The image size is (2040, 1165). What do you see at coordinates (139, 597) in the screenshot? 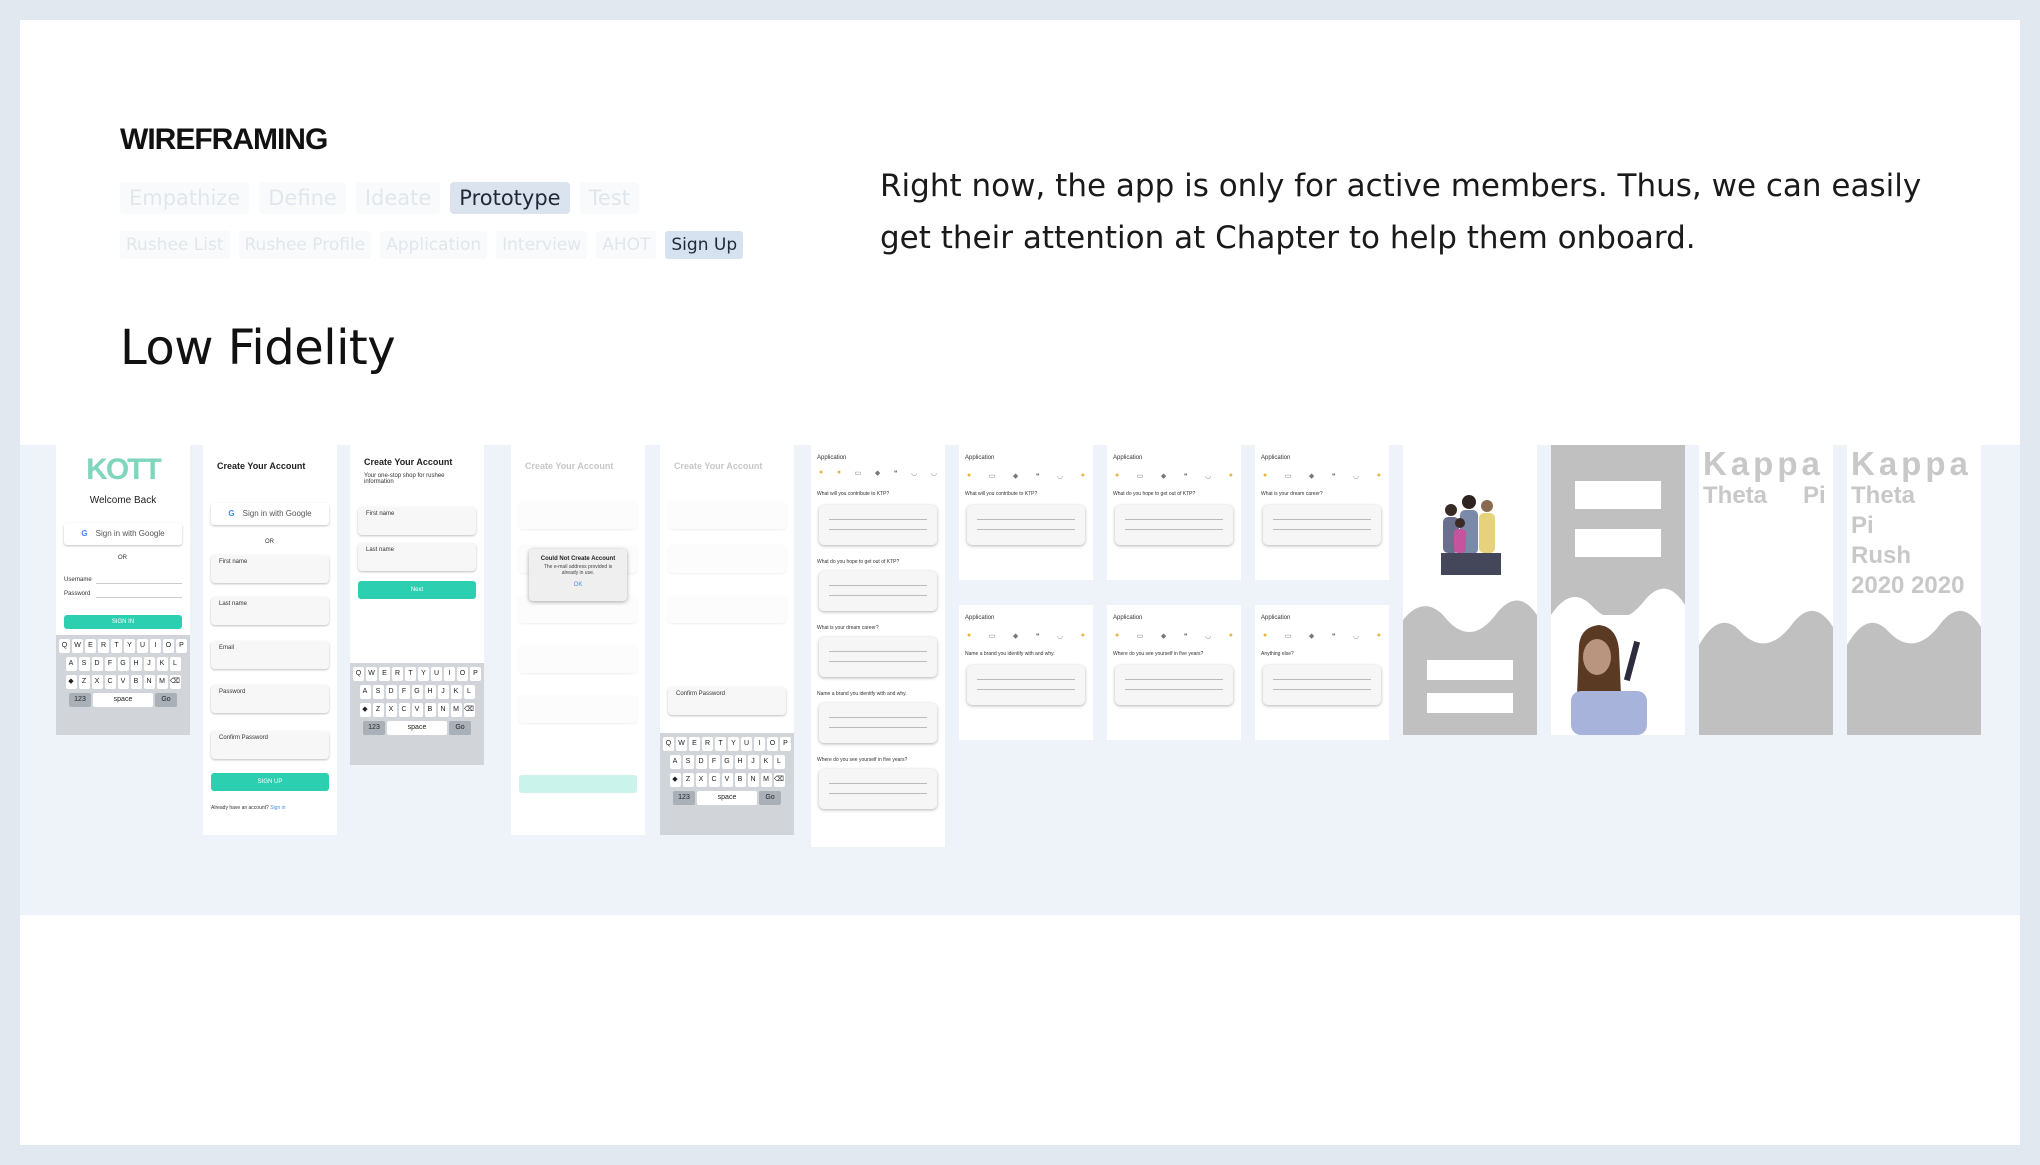
I see `password-field` at bounding box center [139, 597].